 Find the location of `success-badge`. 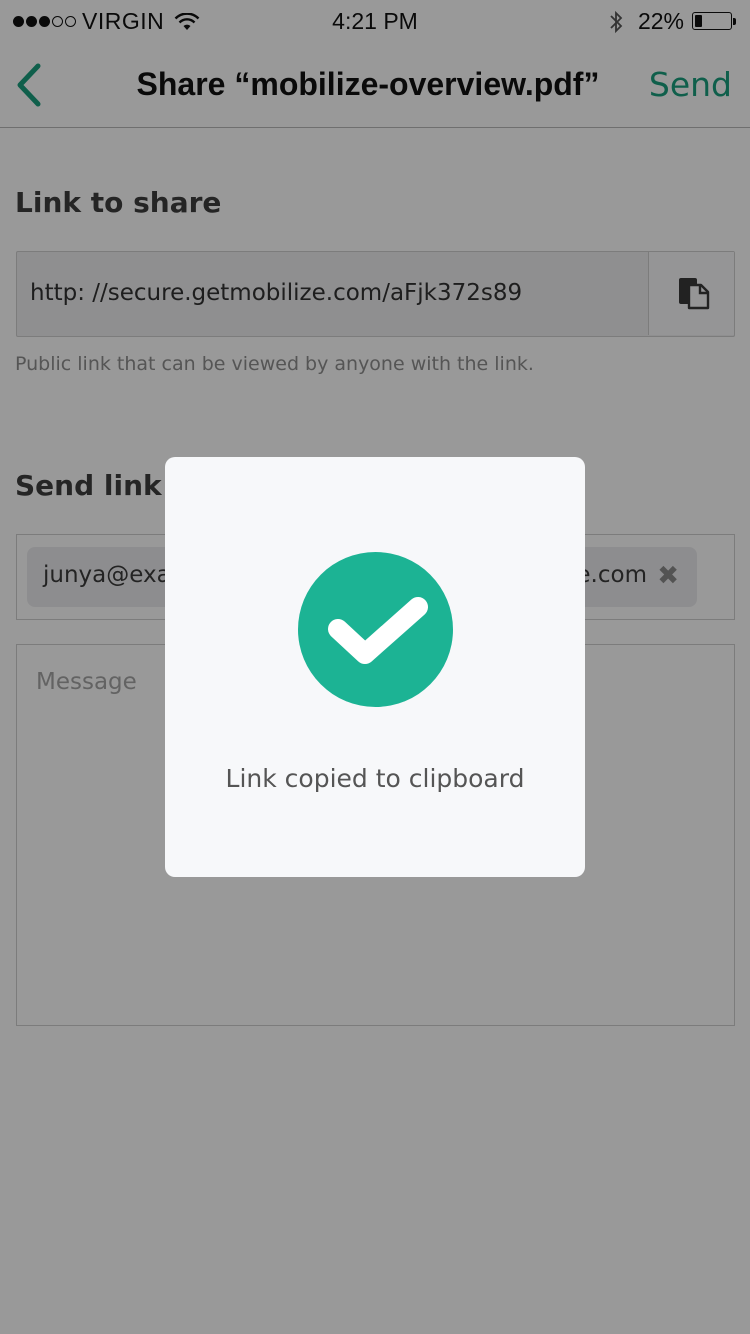

success-badge is located at coordinates (375, 629).